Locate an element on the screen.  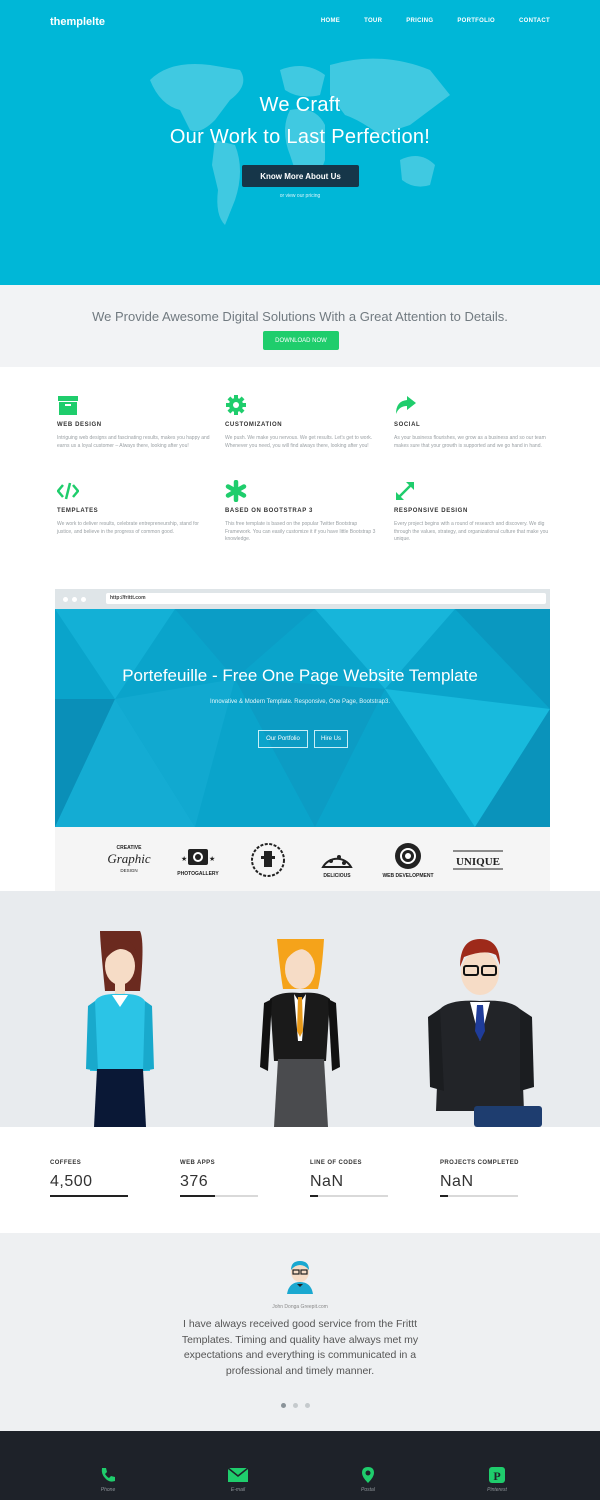
camera-icon: ★ ★ is located at coordinates (198, 857).